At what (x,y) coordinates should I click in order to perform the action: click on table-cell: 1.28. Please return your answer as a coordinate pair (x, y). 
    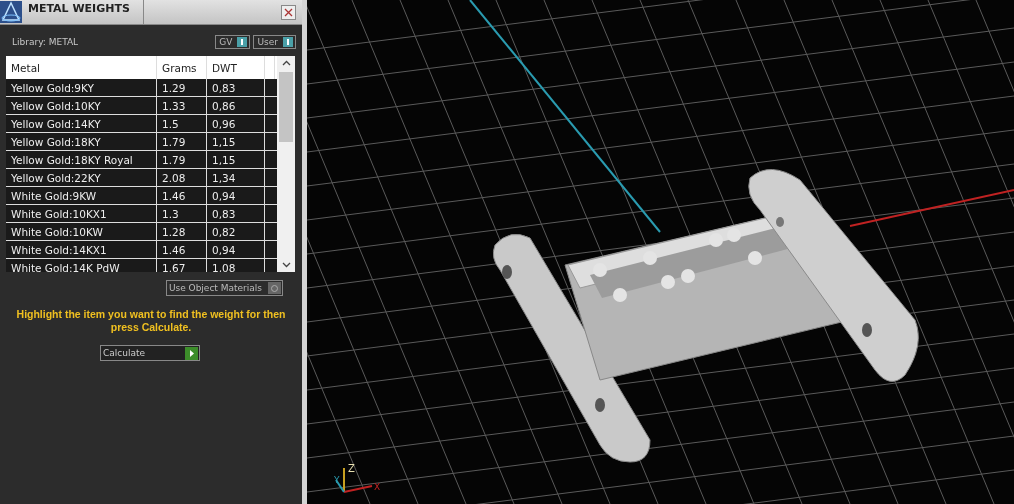
    Looking at the image, I should click on (182, 231).